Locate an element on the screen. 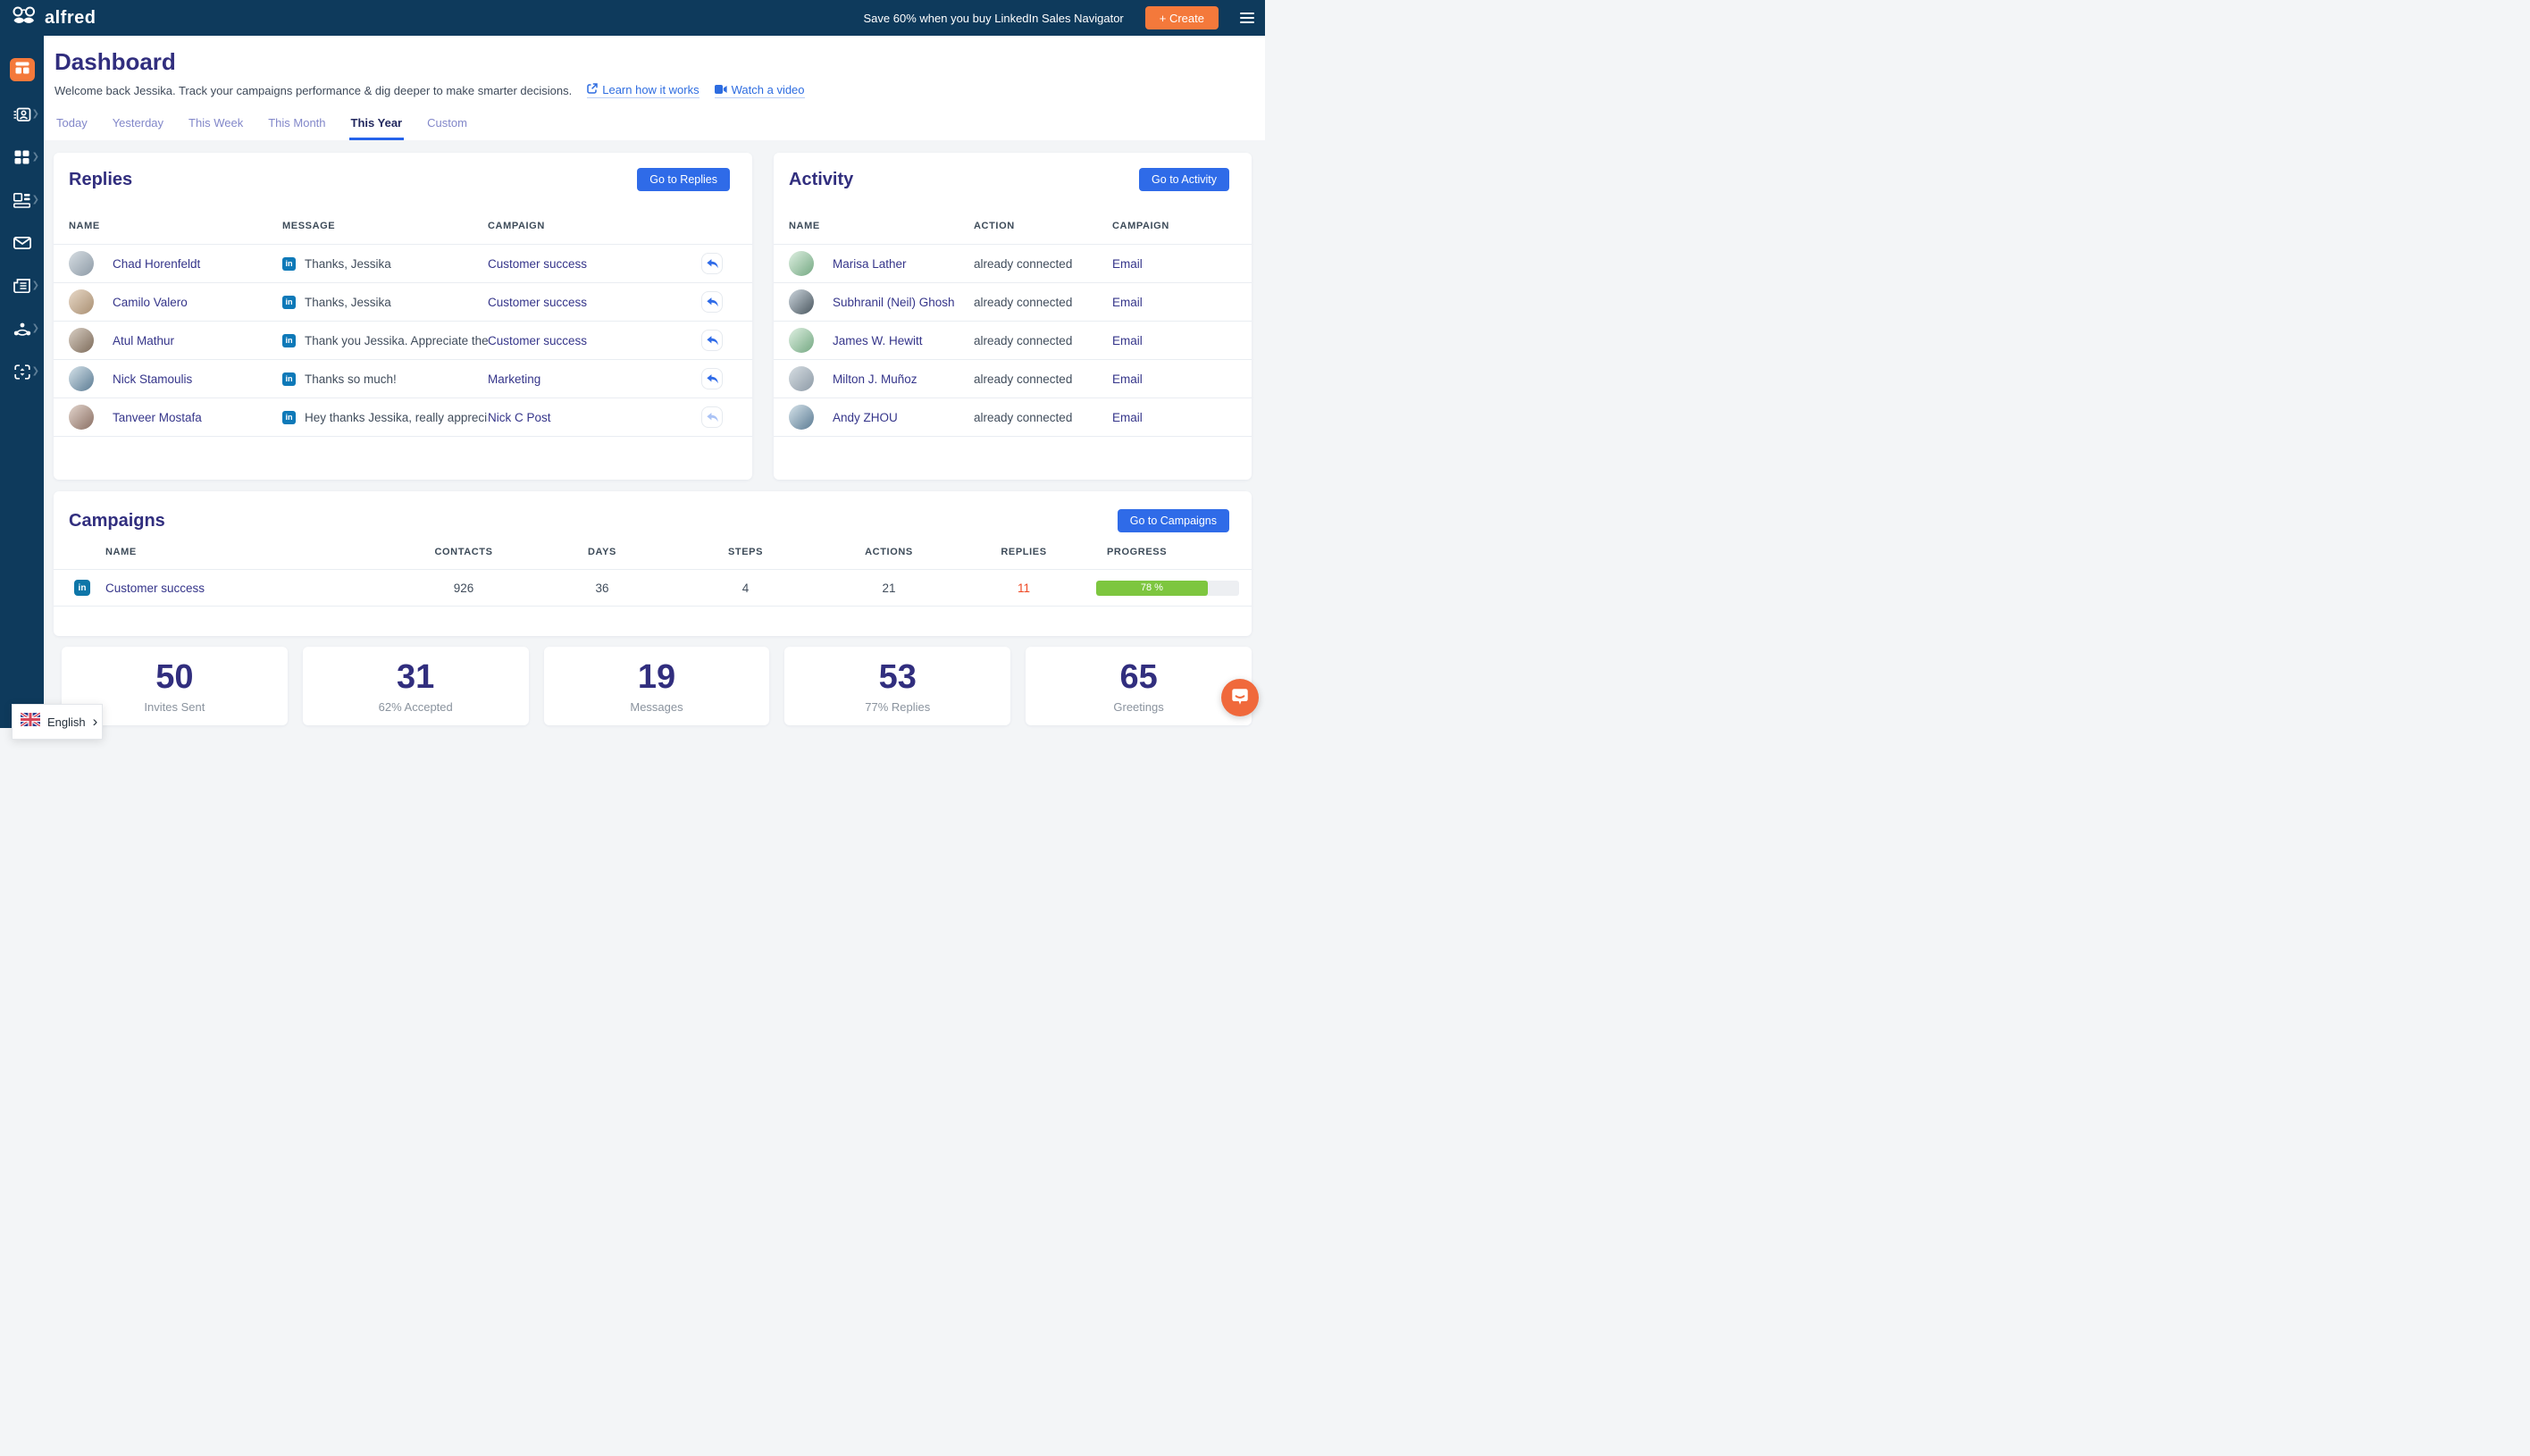 This screenshot has height=1456, width=2530. sidebar-item-dashboard is located at coordinates (22, 69).